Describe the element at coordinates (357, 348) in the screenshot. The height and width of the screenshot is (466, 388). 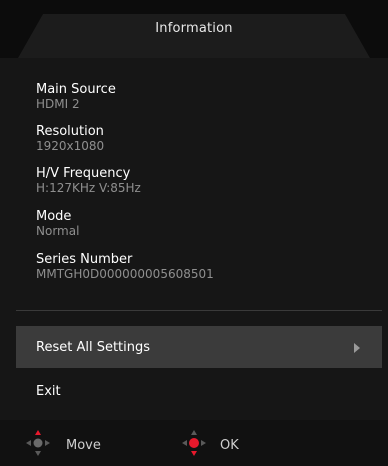
I see `chevron-right-icon` at that location.